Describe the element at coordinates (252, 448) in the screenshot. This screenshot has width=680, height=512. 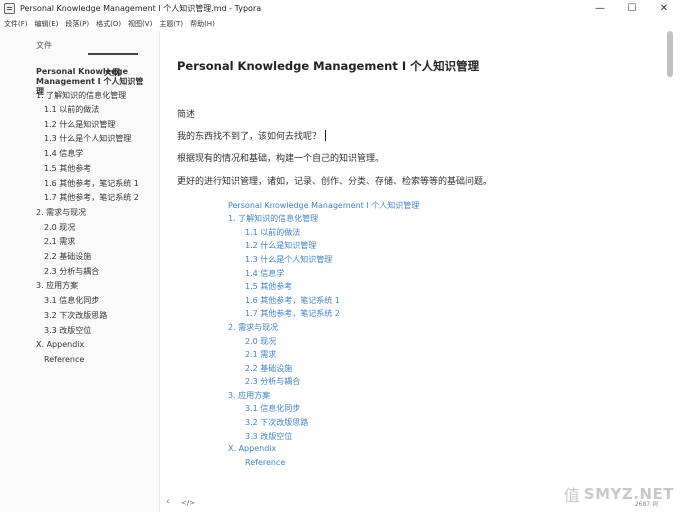
I see `toc-link: X. Appendix` at that location.